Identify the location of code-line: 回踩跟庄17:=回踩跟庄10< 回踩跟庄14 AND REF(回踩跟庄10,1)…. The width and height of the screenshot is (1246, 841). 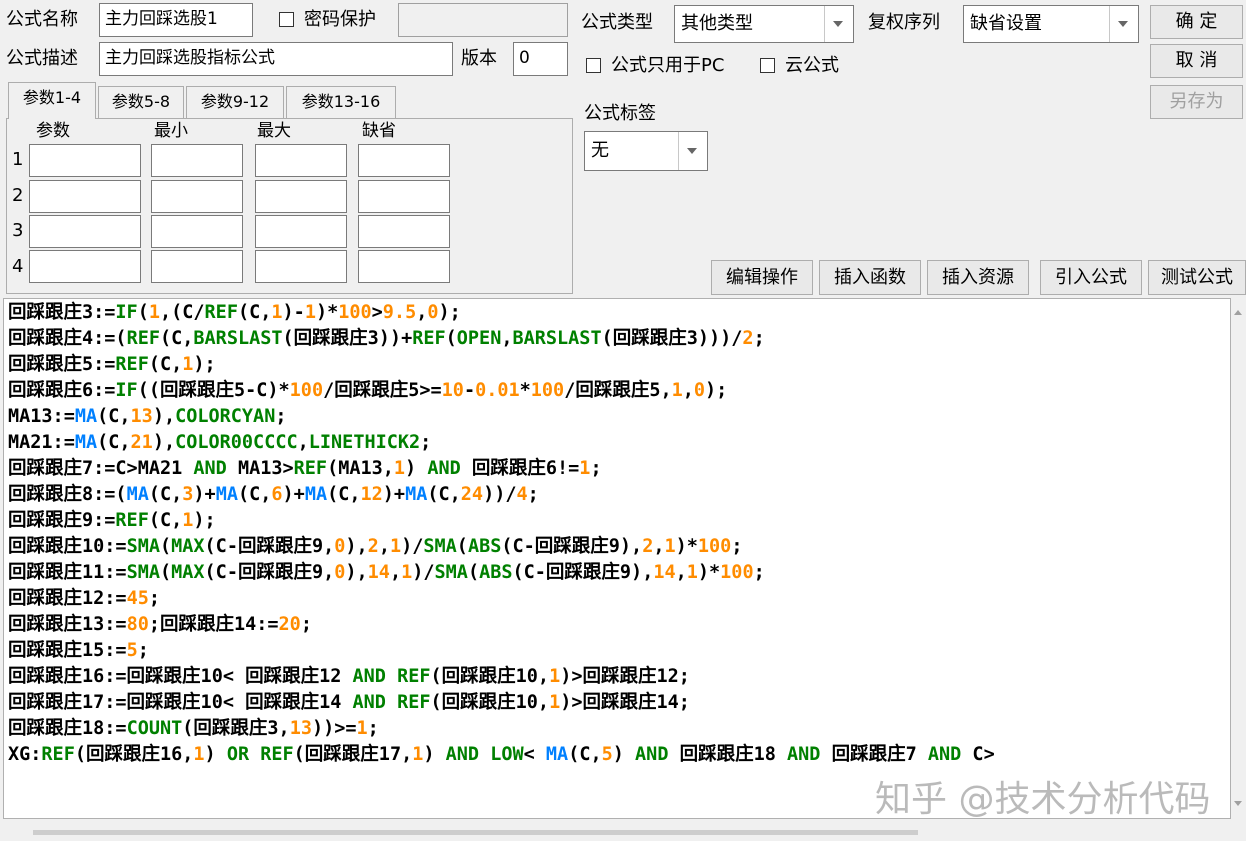
(349, 703).